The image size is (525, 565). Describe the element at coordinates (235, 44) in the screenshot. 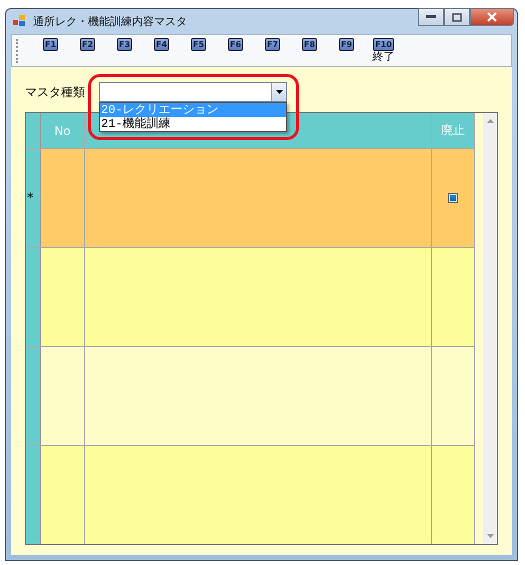

I see `function-key-button: F6` at that location.